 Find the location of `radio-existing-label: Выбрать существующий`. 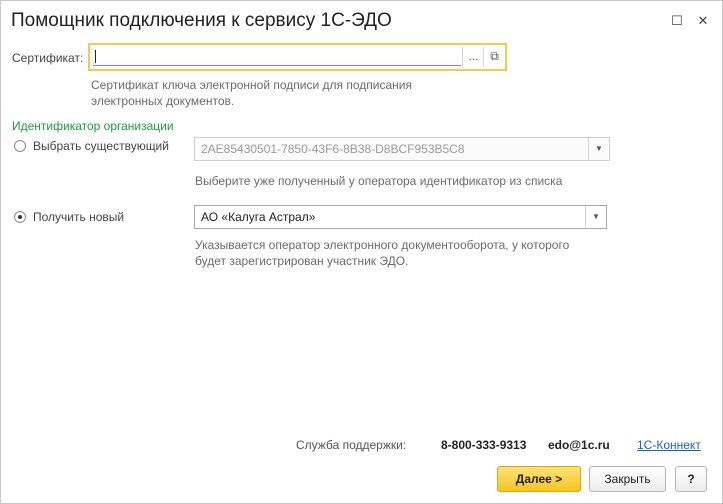

radio-existing-label: Выбрать существующий is located at coordinates (101, 146).